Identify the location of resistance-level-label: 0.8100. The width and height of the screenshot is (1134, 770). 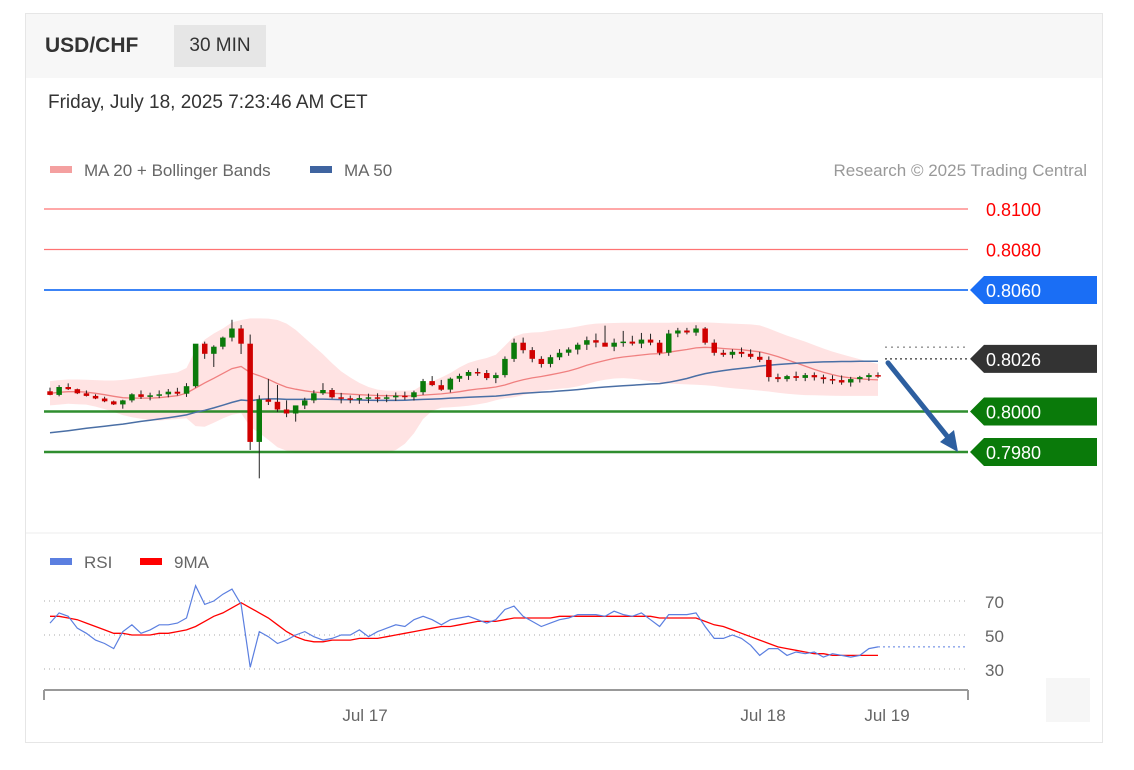
(1013, 210).